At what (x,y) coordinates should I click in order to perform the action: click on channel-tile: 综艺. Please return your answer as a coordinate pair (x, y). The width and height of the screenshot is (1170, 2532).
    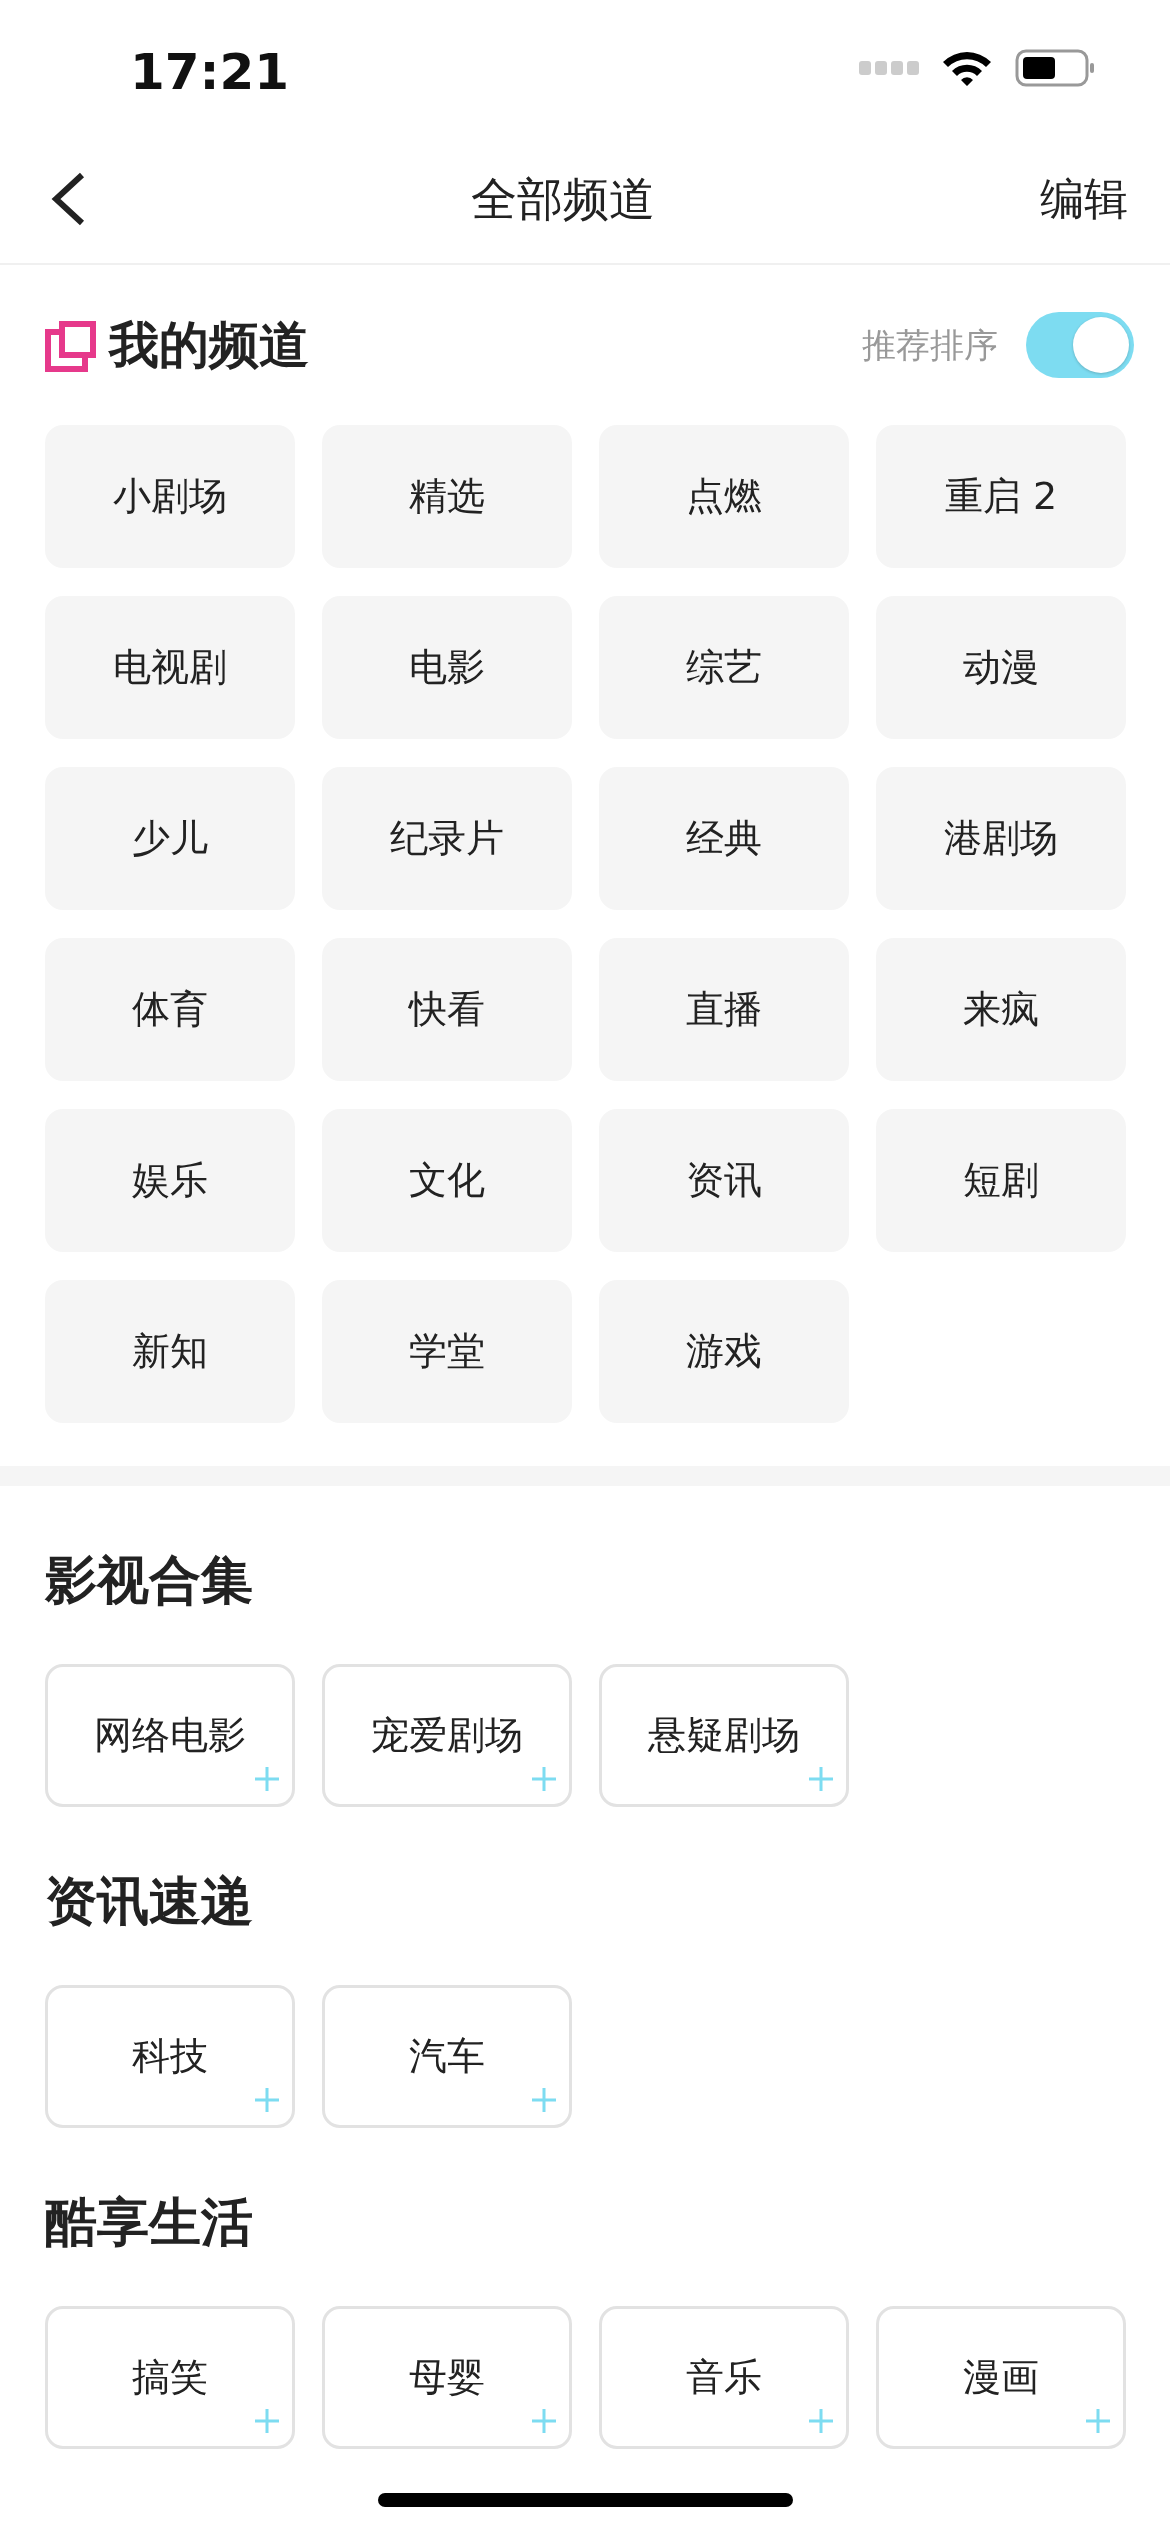
    Looking at the image, I should click on (724, 667).